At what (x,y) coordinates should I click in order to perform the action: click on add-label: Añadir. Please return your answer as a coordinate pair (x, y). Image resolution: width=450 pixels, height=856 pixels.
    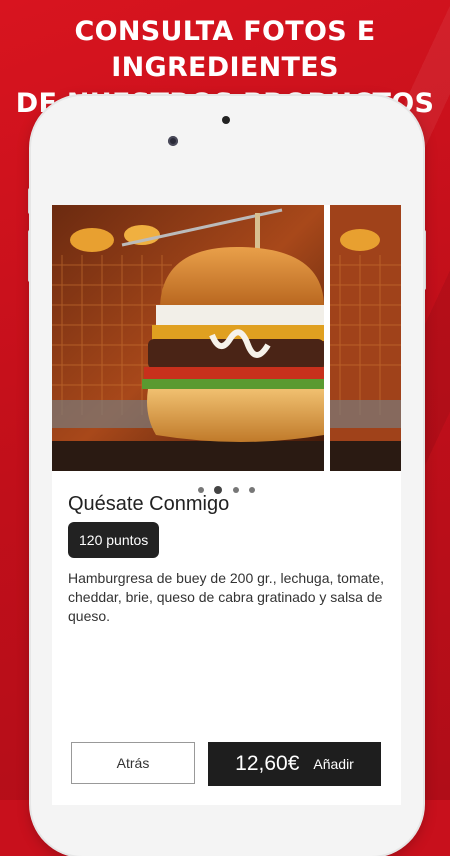
    Looking at the image, I should click on (333, 764).